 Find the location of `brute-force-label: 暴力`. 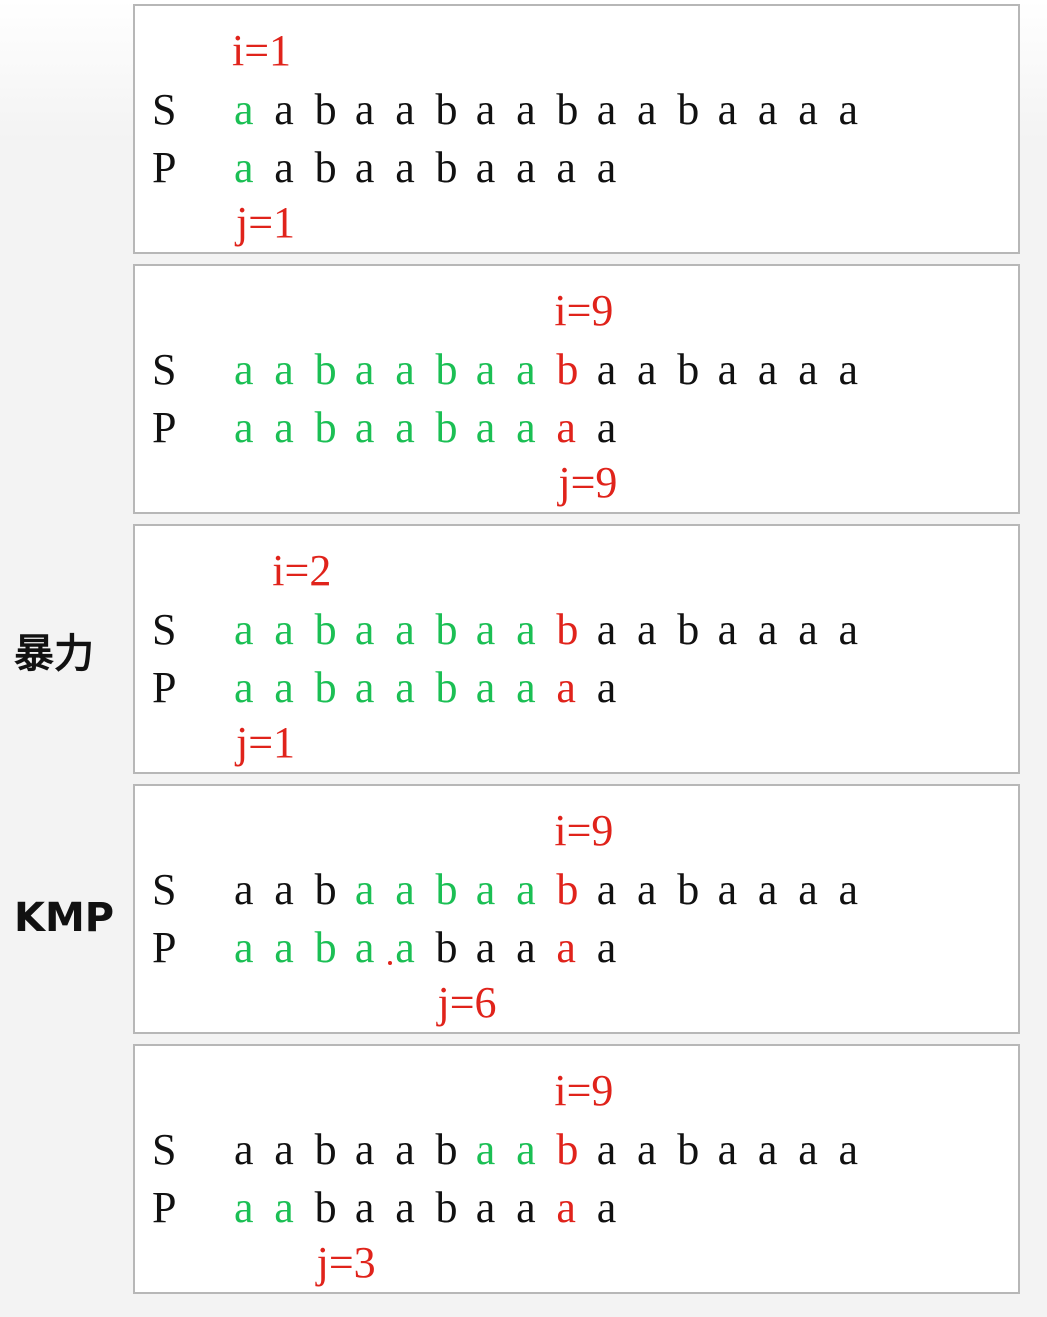

brute-force-label: 暴力 is located at coordinates (54, 654).